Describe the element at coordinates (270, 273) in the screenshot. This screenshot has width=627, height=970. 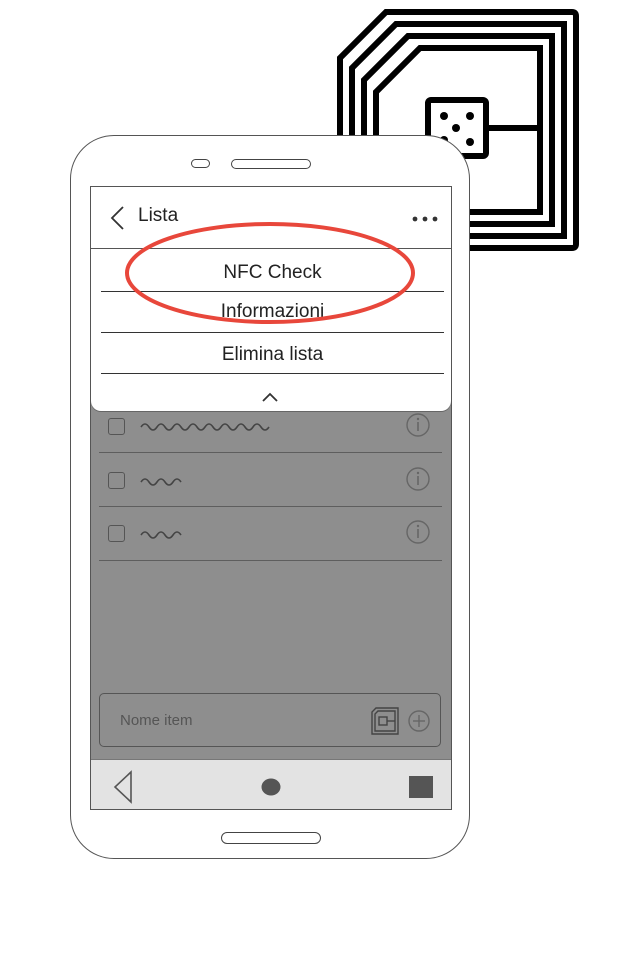
I see `highlight-annotation` at that location.